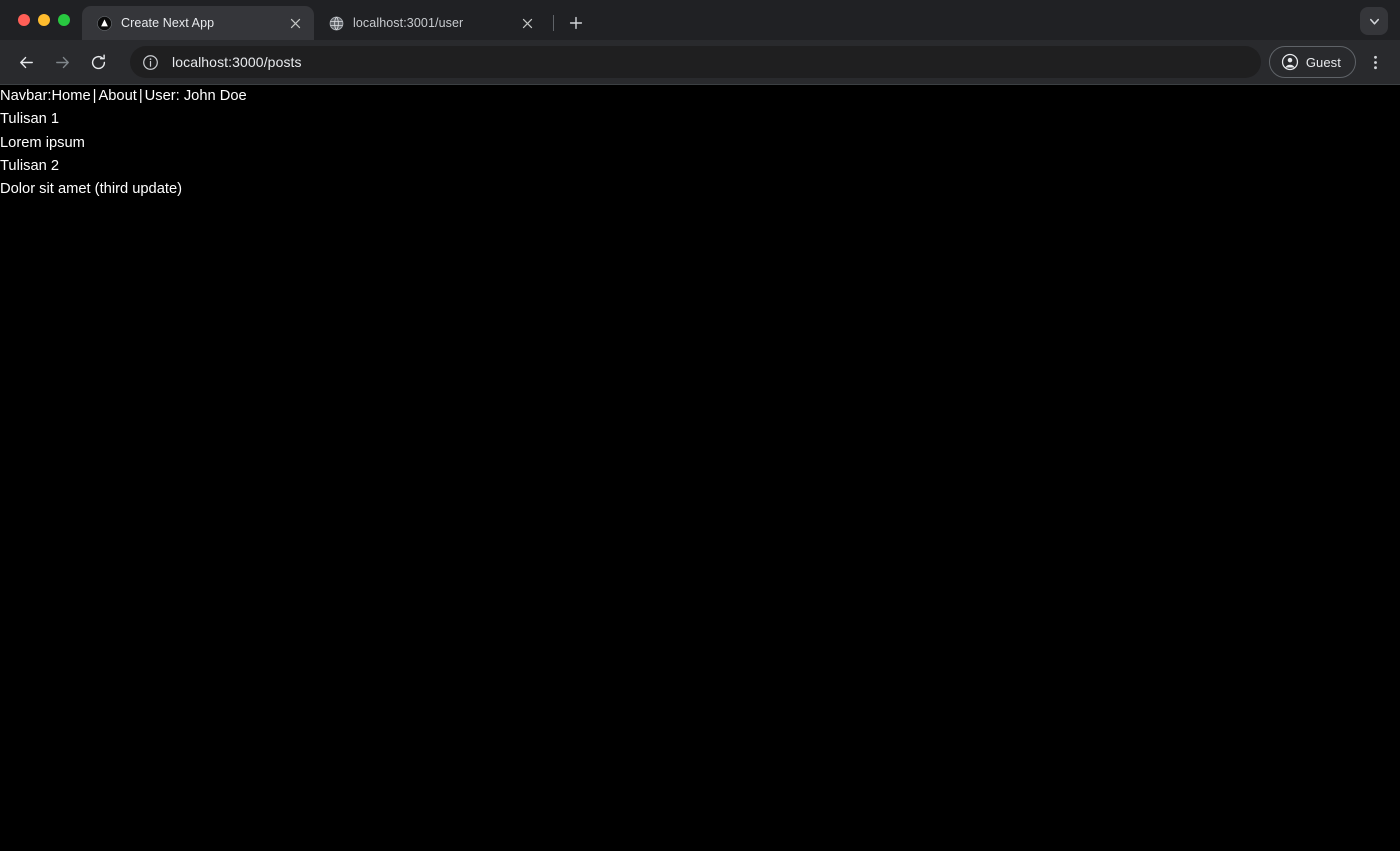 The image size is (1400, 851). I want to click on tab-strip-spacer, so click(975, 20).